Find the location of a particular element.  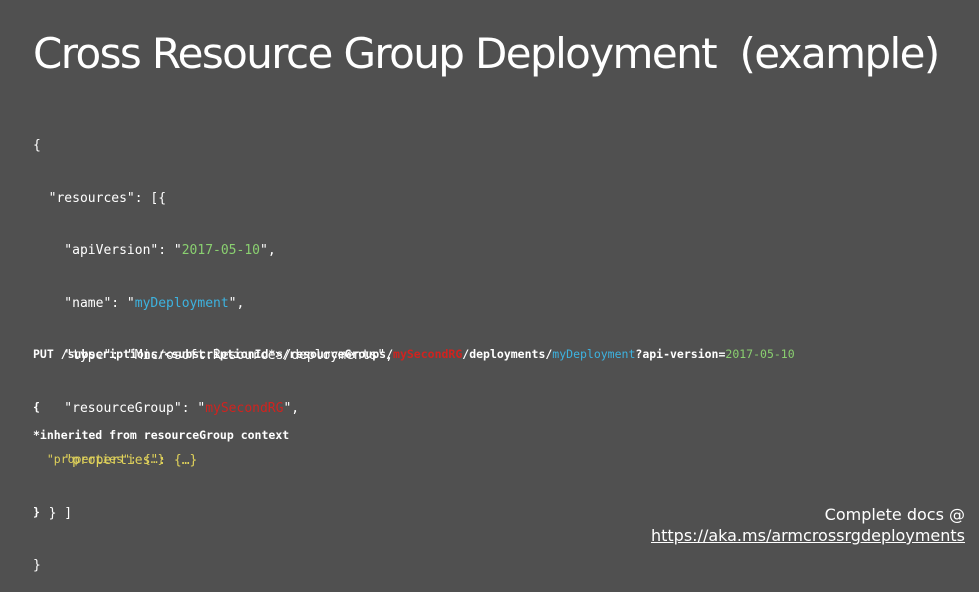

json-api-version-key: "apiVersion": " is located at coordinates (107, 250).